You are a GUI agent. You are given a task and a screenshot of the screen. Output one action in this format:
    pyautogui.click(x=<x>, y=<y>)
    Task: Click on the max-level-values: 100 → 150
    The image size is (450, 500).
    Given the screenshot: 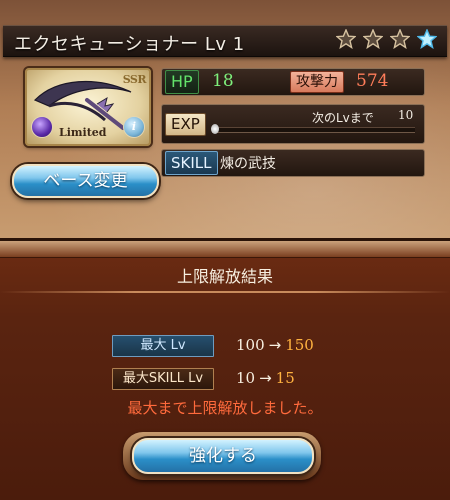 What is the action you would take?
    pyautogui.click(x=275, y=345)
    